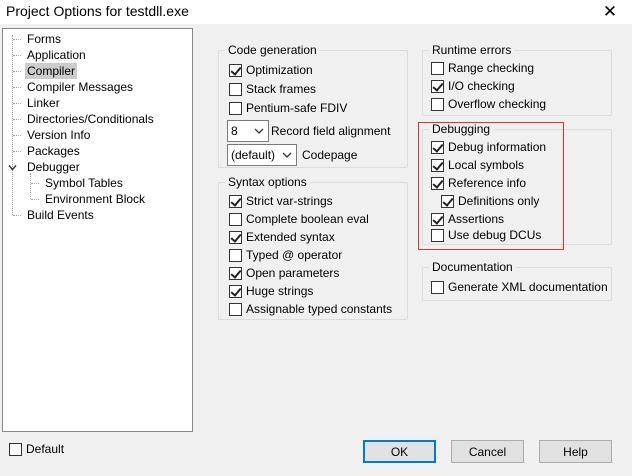 Image resolution: width=632 pixels, height=476 pixels. I want to click on codepage-select: (default), so click(262, 155).